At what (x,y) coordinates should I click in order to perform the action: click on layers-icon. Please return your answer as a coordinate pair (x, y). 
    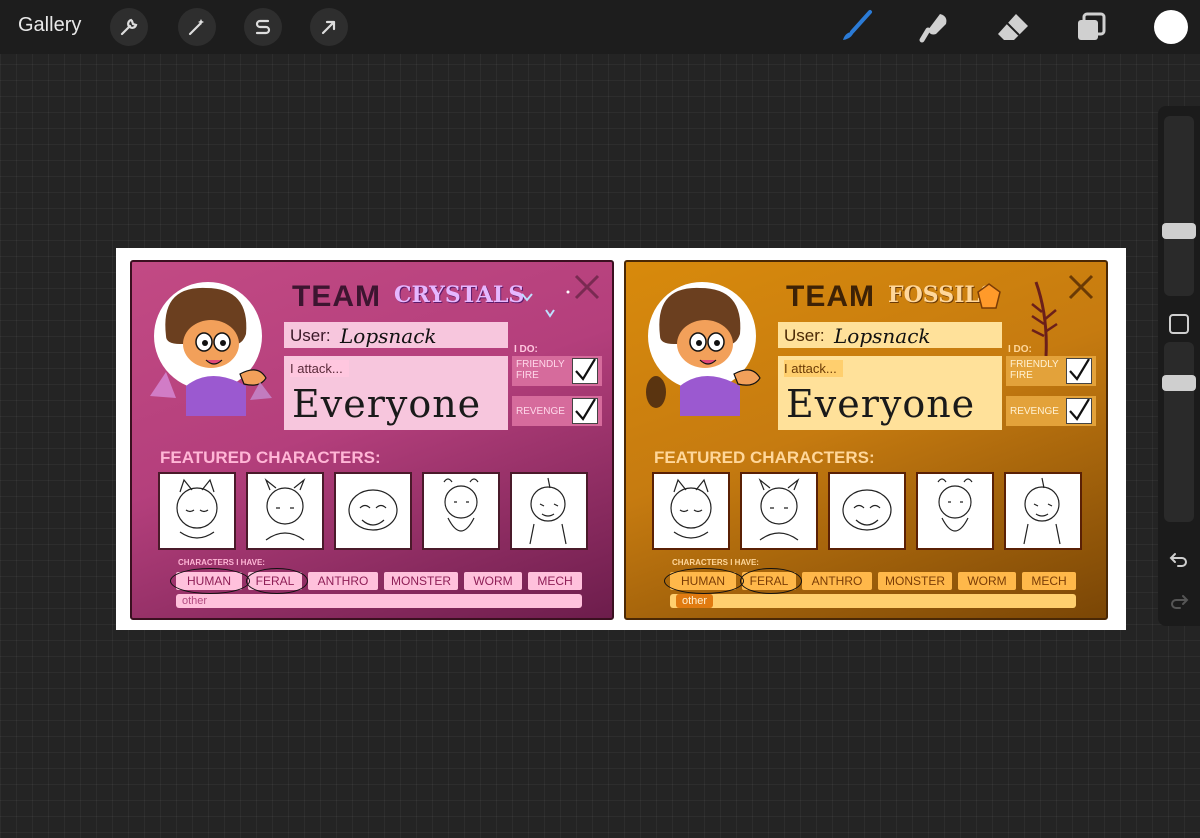
    Looking at the image, I should click on (1092, 26).